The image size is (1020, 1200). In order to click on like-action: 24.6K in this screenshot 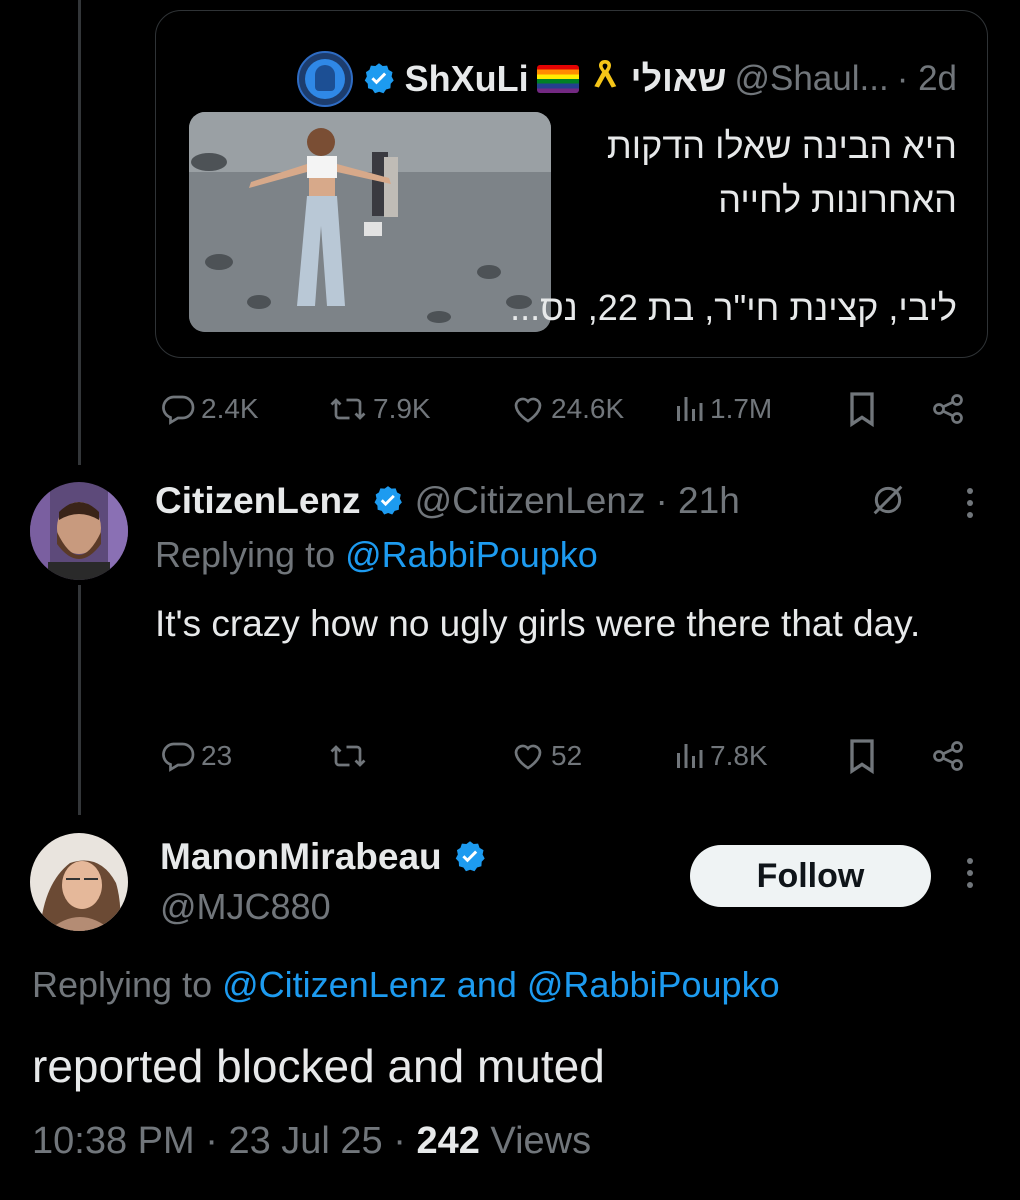, I will do `click(567, 409)`.